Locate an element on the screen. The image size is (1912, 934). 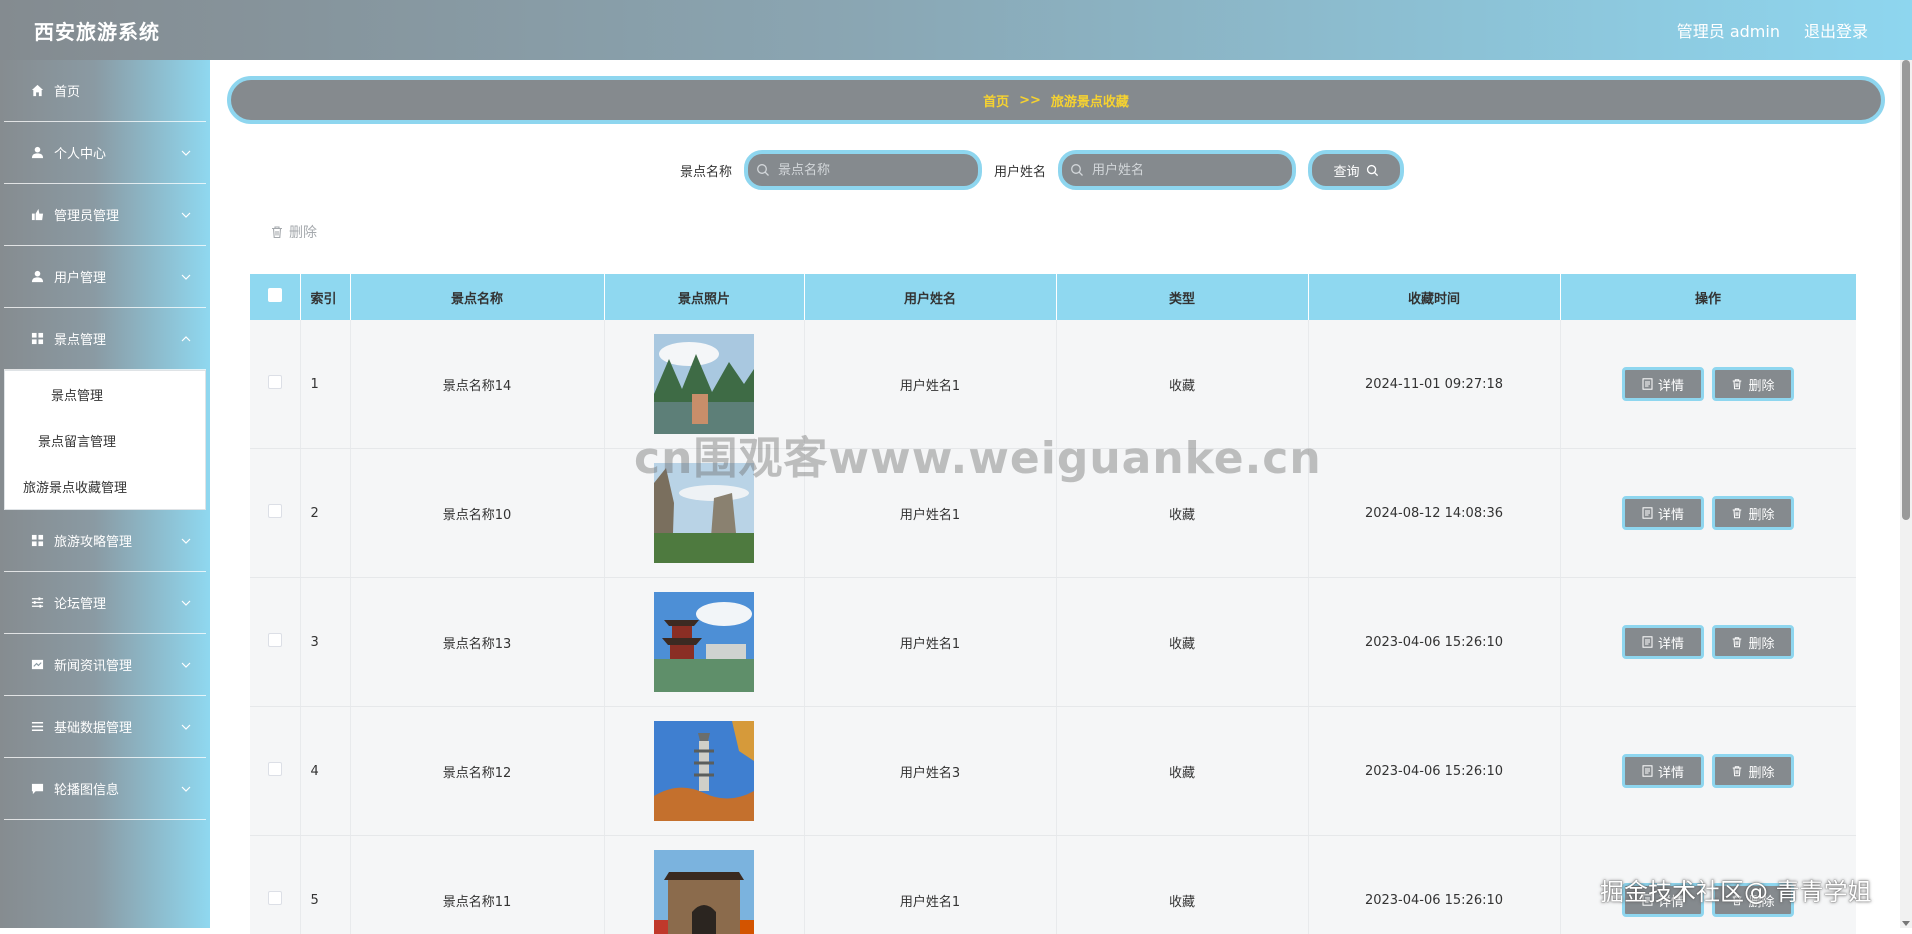
bulk-delete-button: 删除 is located at coordinates (293, 232).